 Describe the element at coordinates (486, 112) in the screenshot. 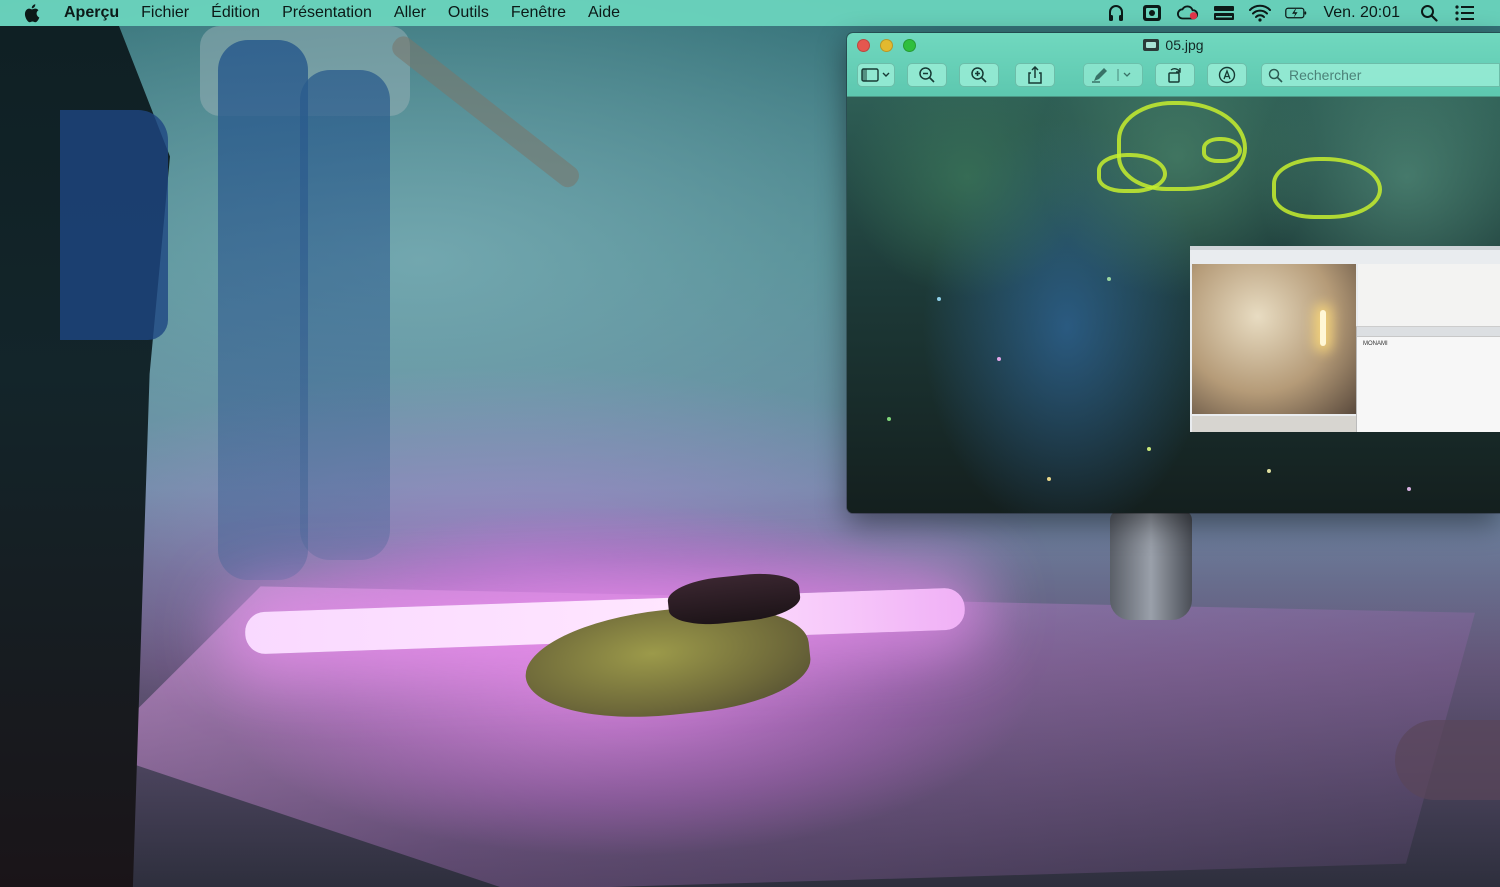

I see `person-arm` at that location.